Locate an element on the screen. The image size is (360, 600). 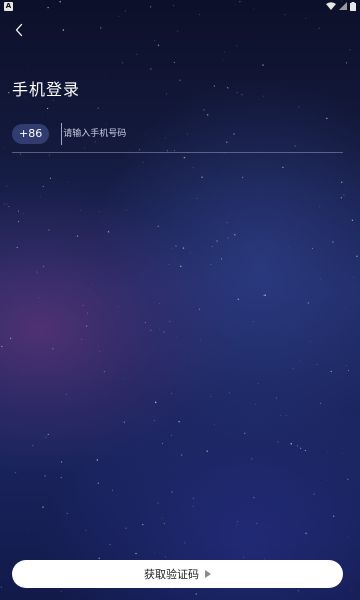
get-verification-code-label: 获取验证码 is located at coordinates (171, 574).